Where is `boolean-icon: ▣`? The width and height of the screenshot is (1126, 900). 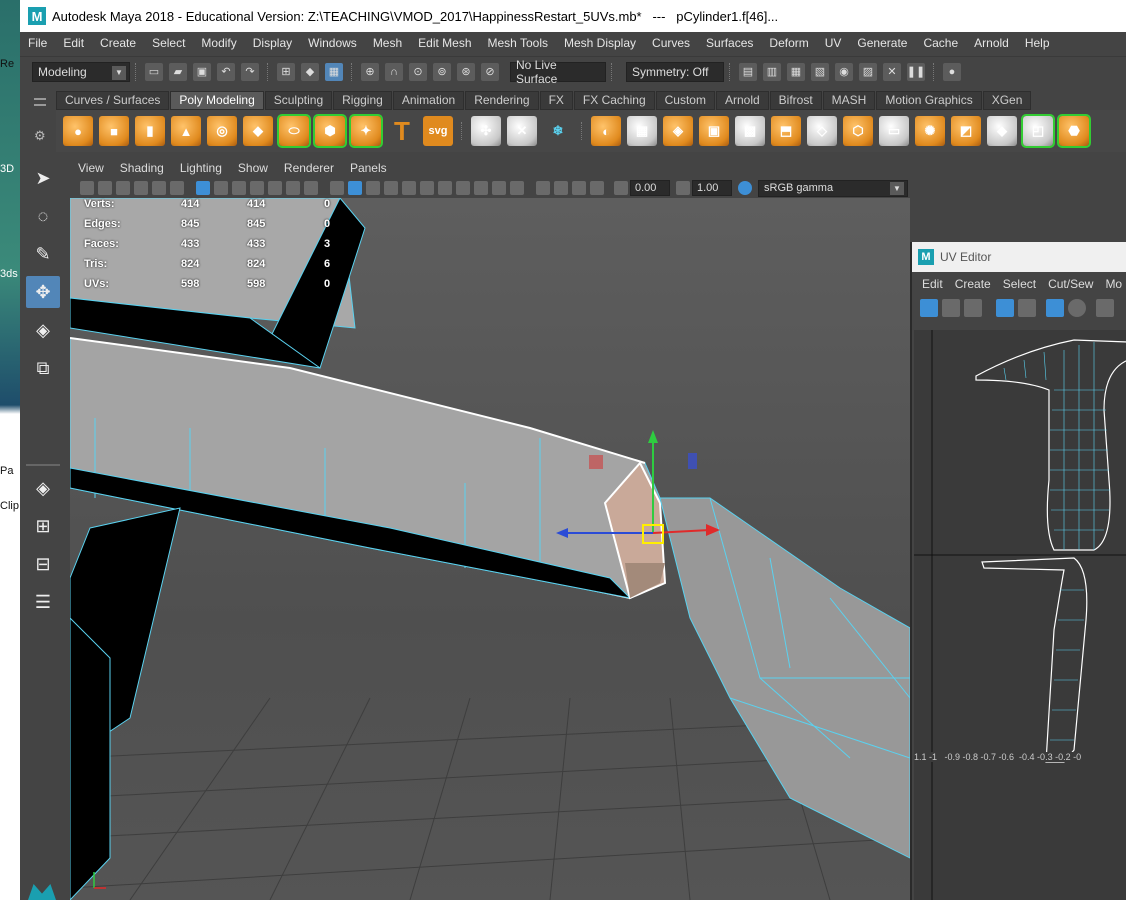
boolean-icon: ▣ is located at coordinates (714, 131).